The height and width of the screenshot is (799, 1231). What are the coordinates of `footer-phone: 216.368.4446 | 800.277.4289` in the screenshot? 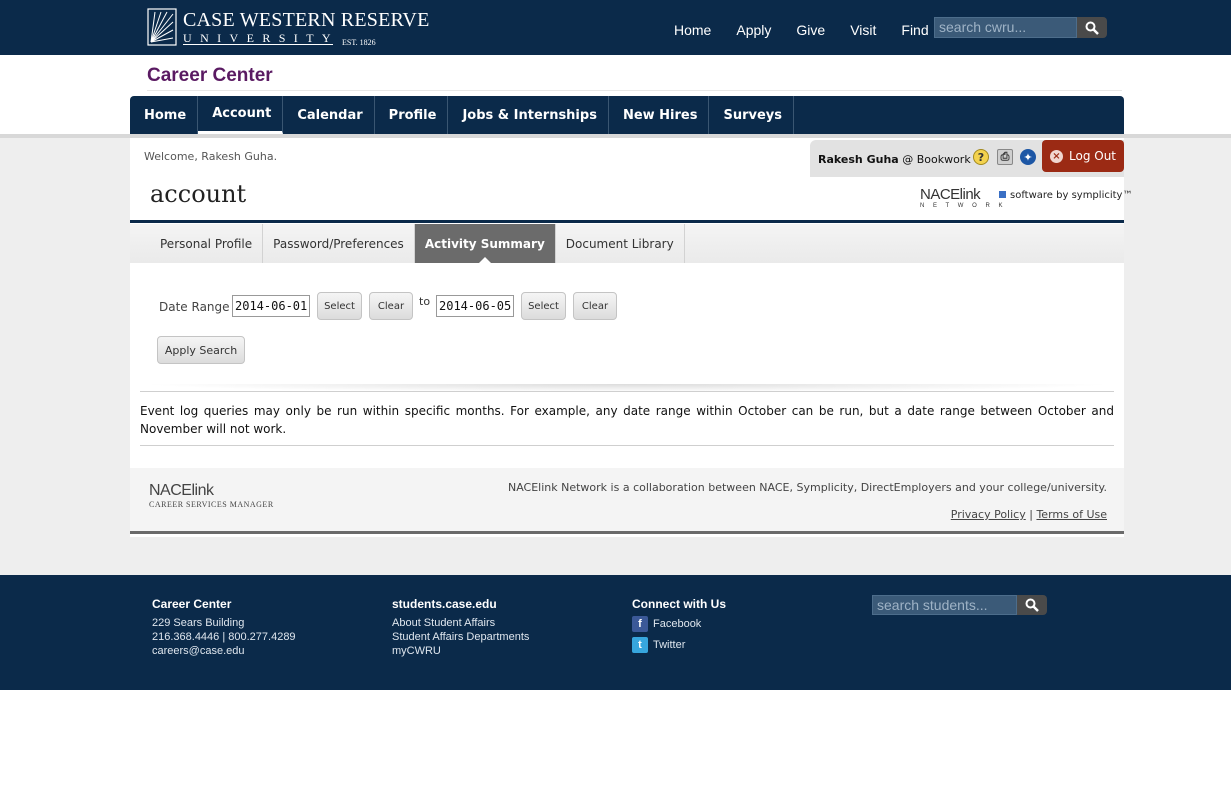 It's located at (224, 637).